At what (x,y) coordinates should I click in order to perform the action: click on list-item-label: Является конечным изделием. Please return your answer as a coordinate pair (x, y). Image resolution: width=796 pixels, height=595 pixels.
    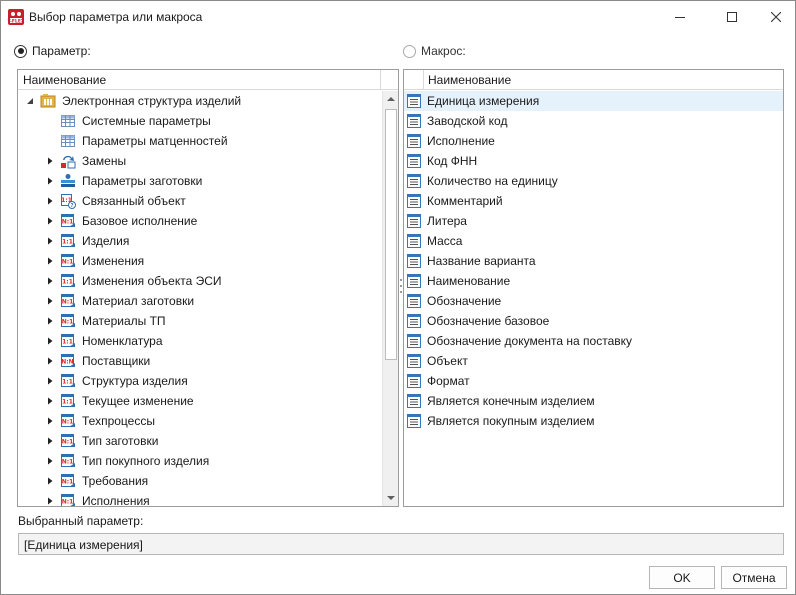
    Looking at the image, I should click on (511, 401).